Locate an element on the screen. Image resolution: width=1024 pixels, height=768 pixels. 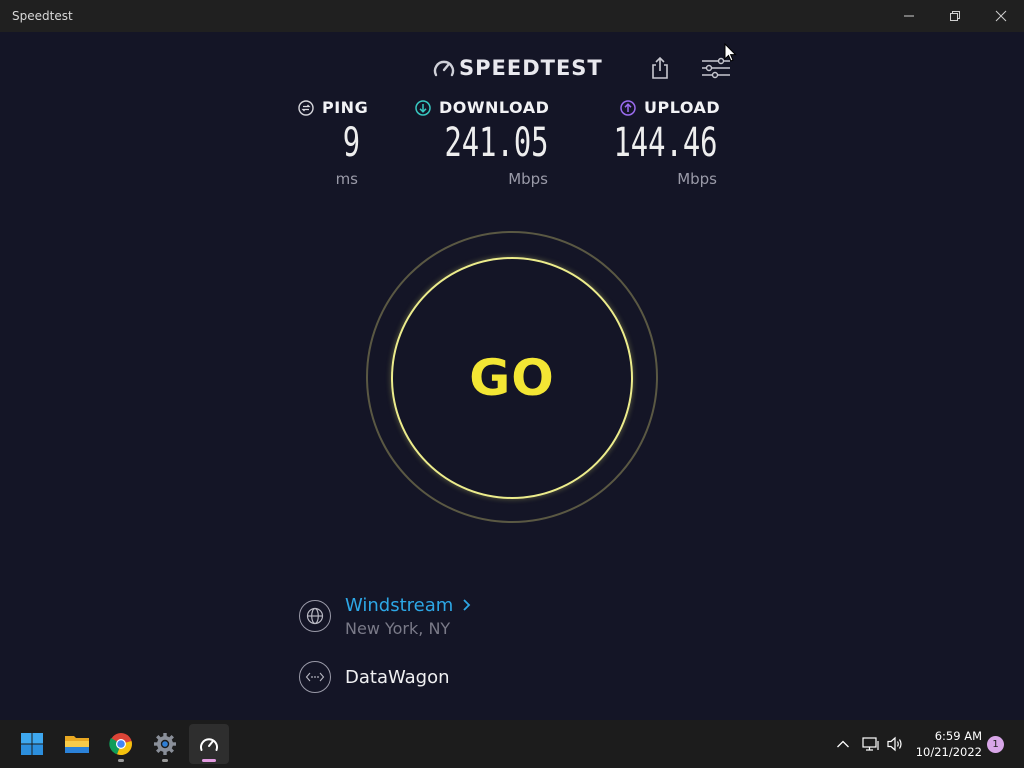
window-title: Speedtest is located at coordinates (42, 16).